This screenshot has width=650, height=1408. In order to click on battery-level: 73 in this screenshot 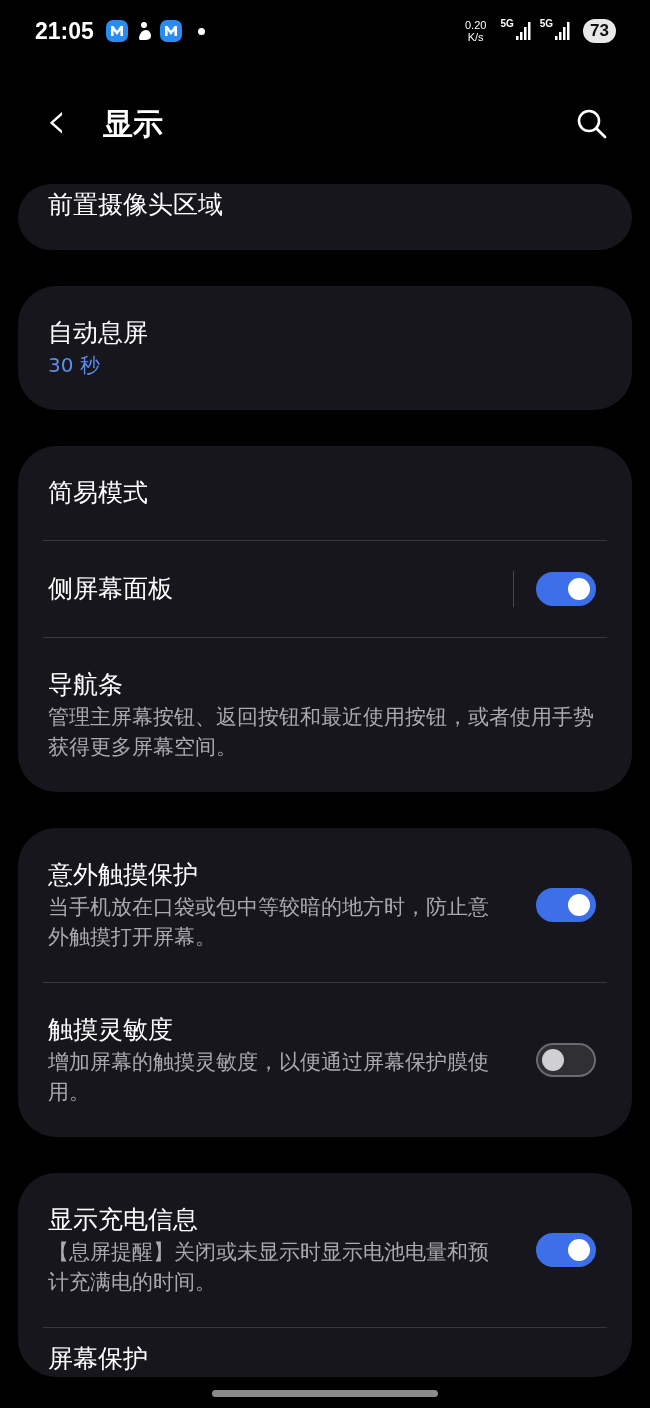, I will do `click(599, 31)`.